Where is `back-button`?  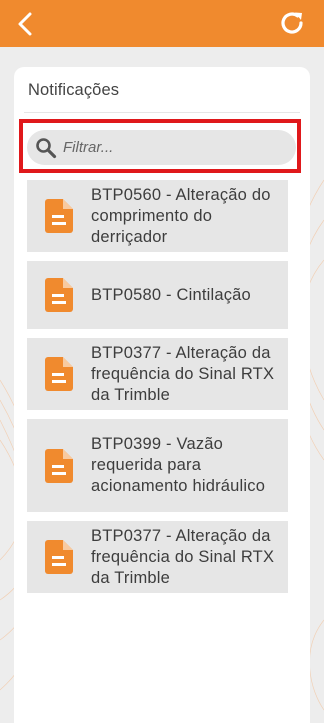 back-button is located at coordinates (26, 24).